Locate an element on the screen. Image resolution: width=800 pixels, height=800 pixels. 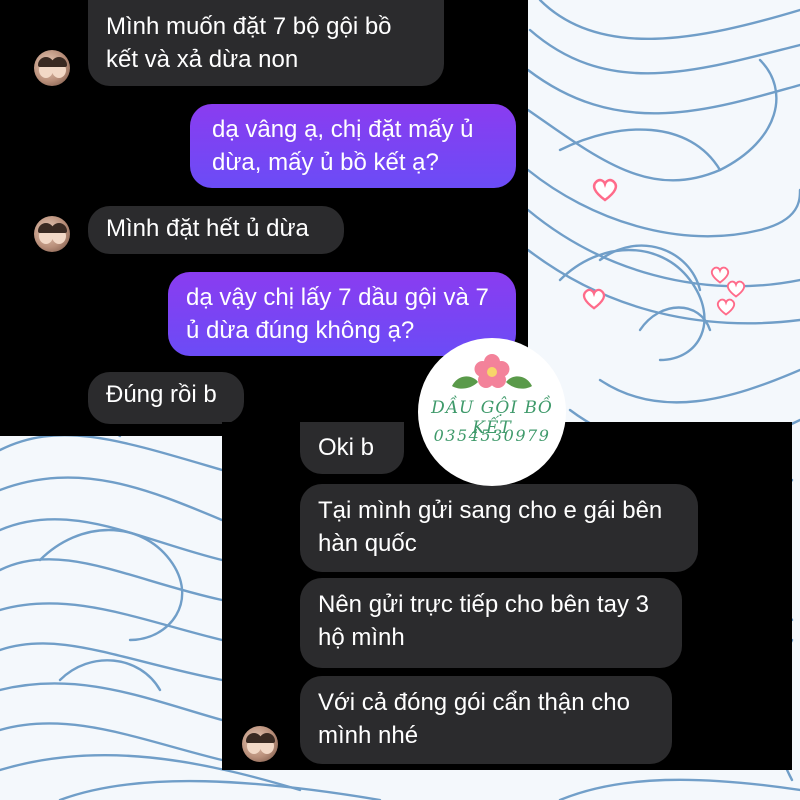
flower-icon is located at coordinates (492, 371).